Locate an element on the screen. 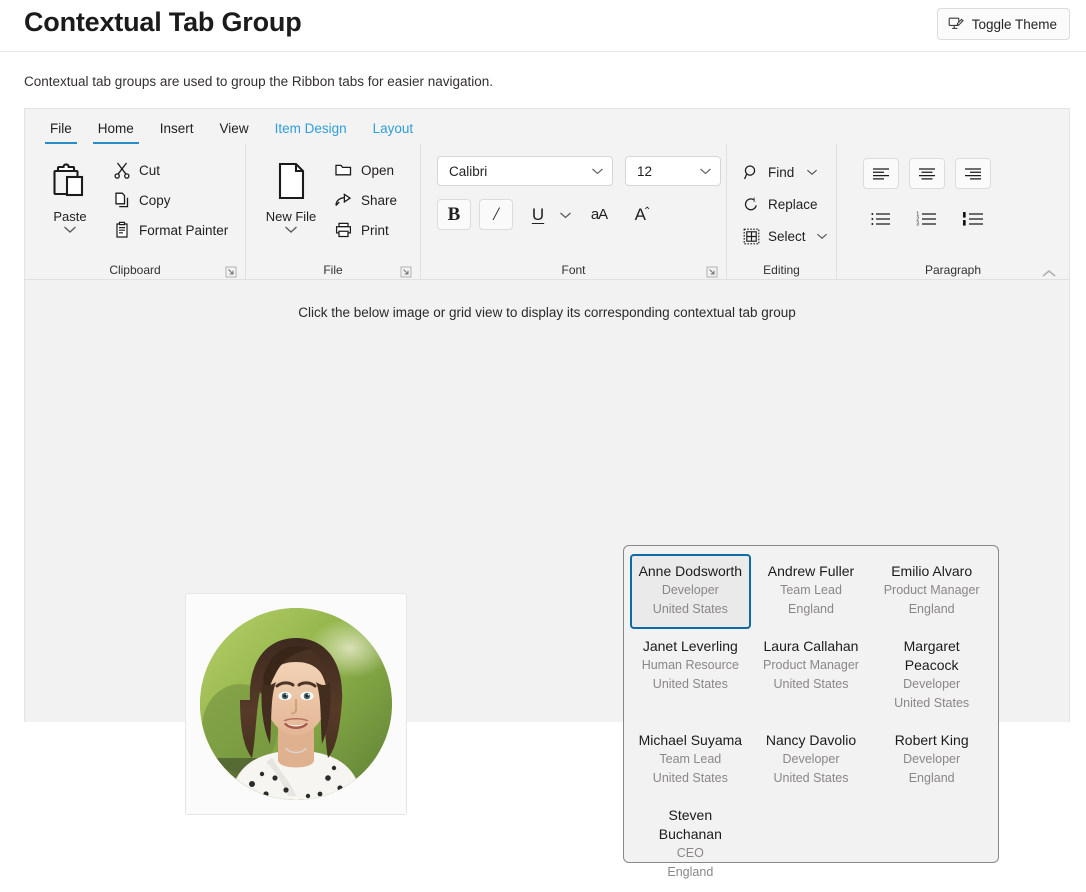 The image size is (1086, 892). find-button: Find is located at coordinates (786, 172).